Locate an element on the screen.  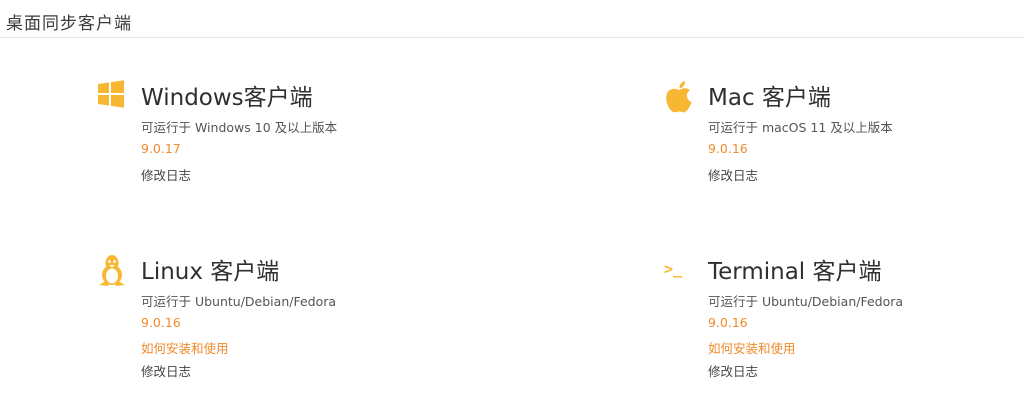
client-title: Linux 客户端 is located at coordinates (210, 272).